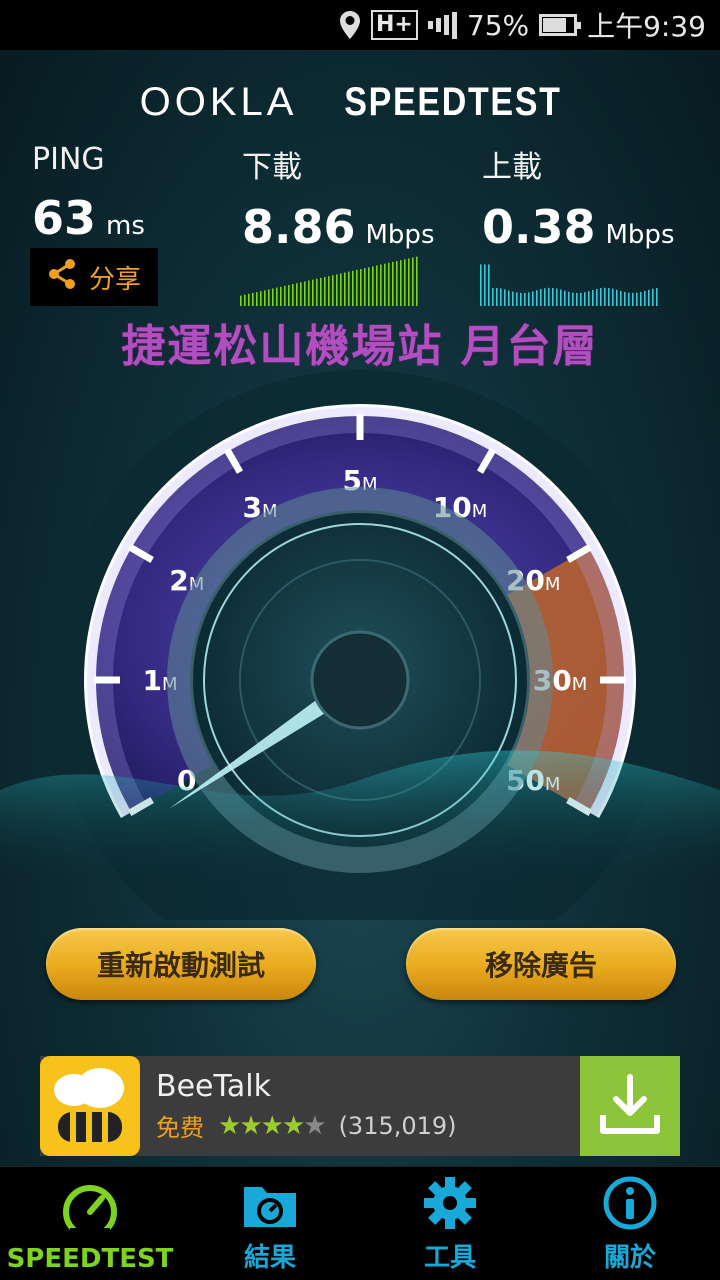 This screenshot has height=1280, width=720. I want to click on nav-label-about: 關於, so click(629, 1258).